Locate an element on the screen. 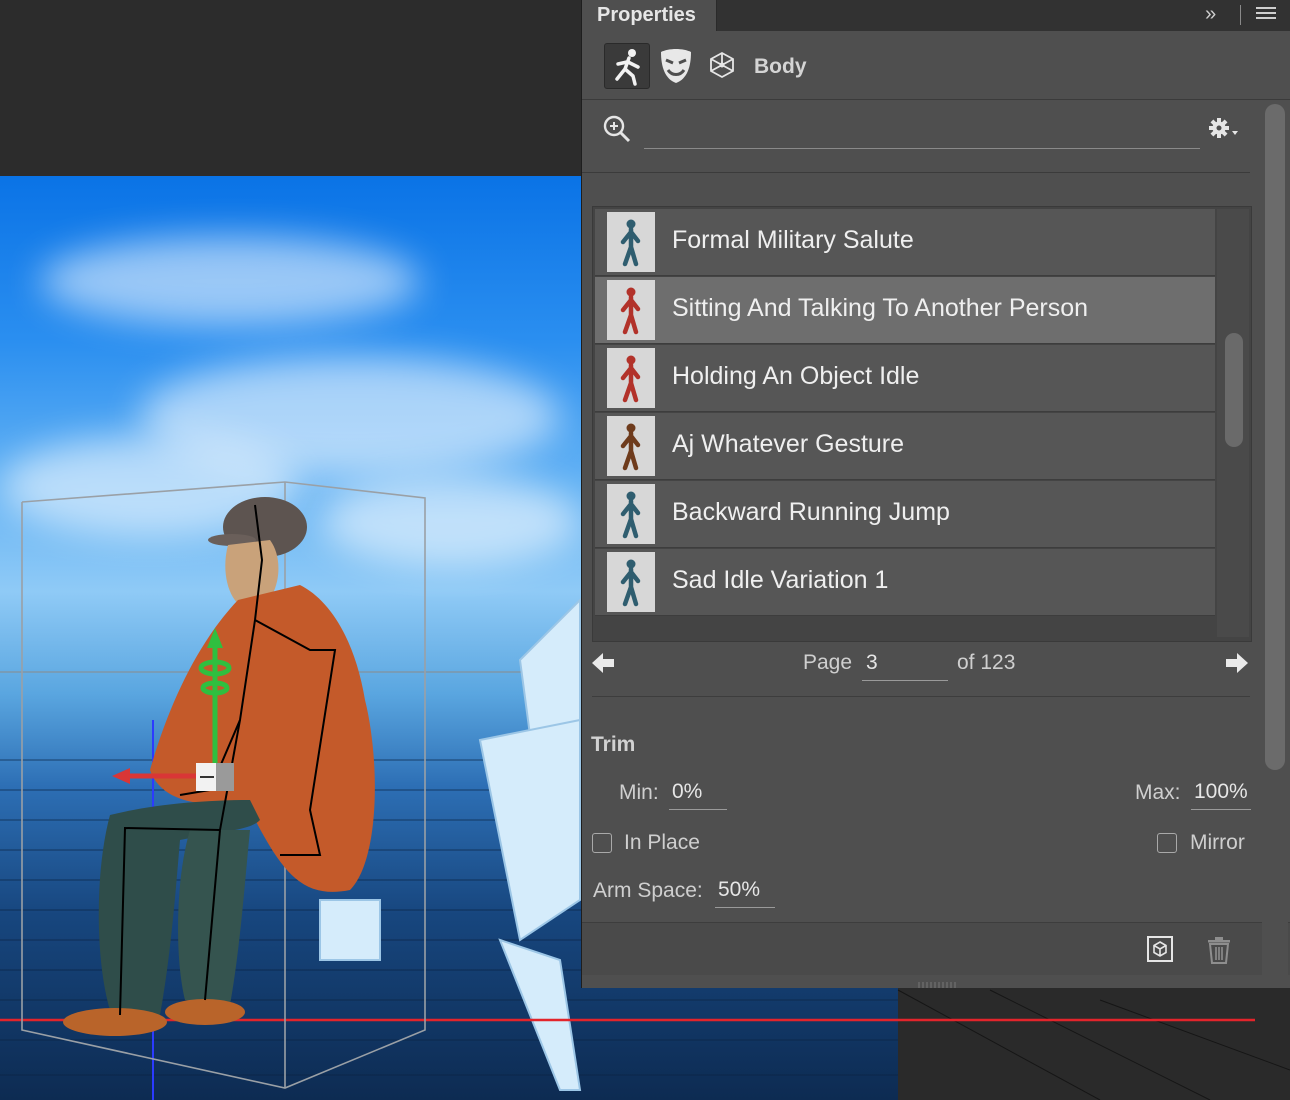  page-total: of 123 is located at coordinates (986, 662).